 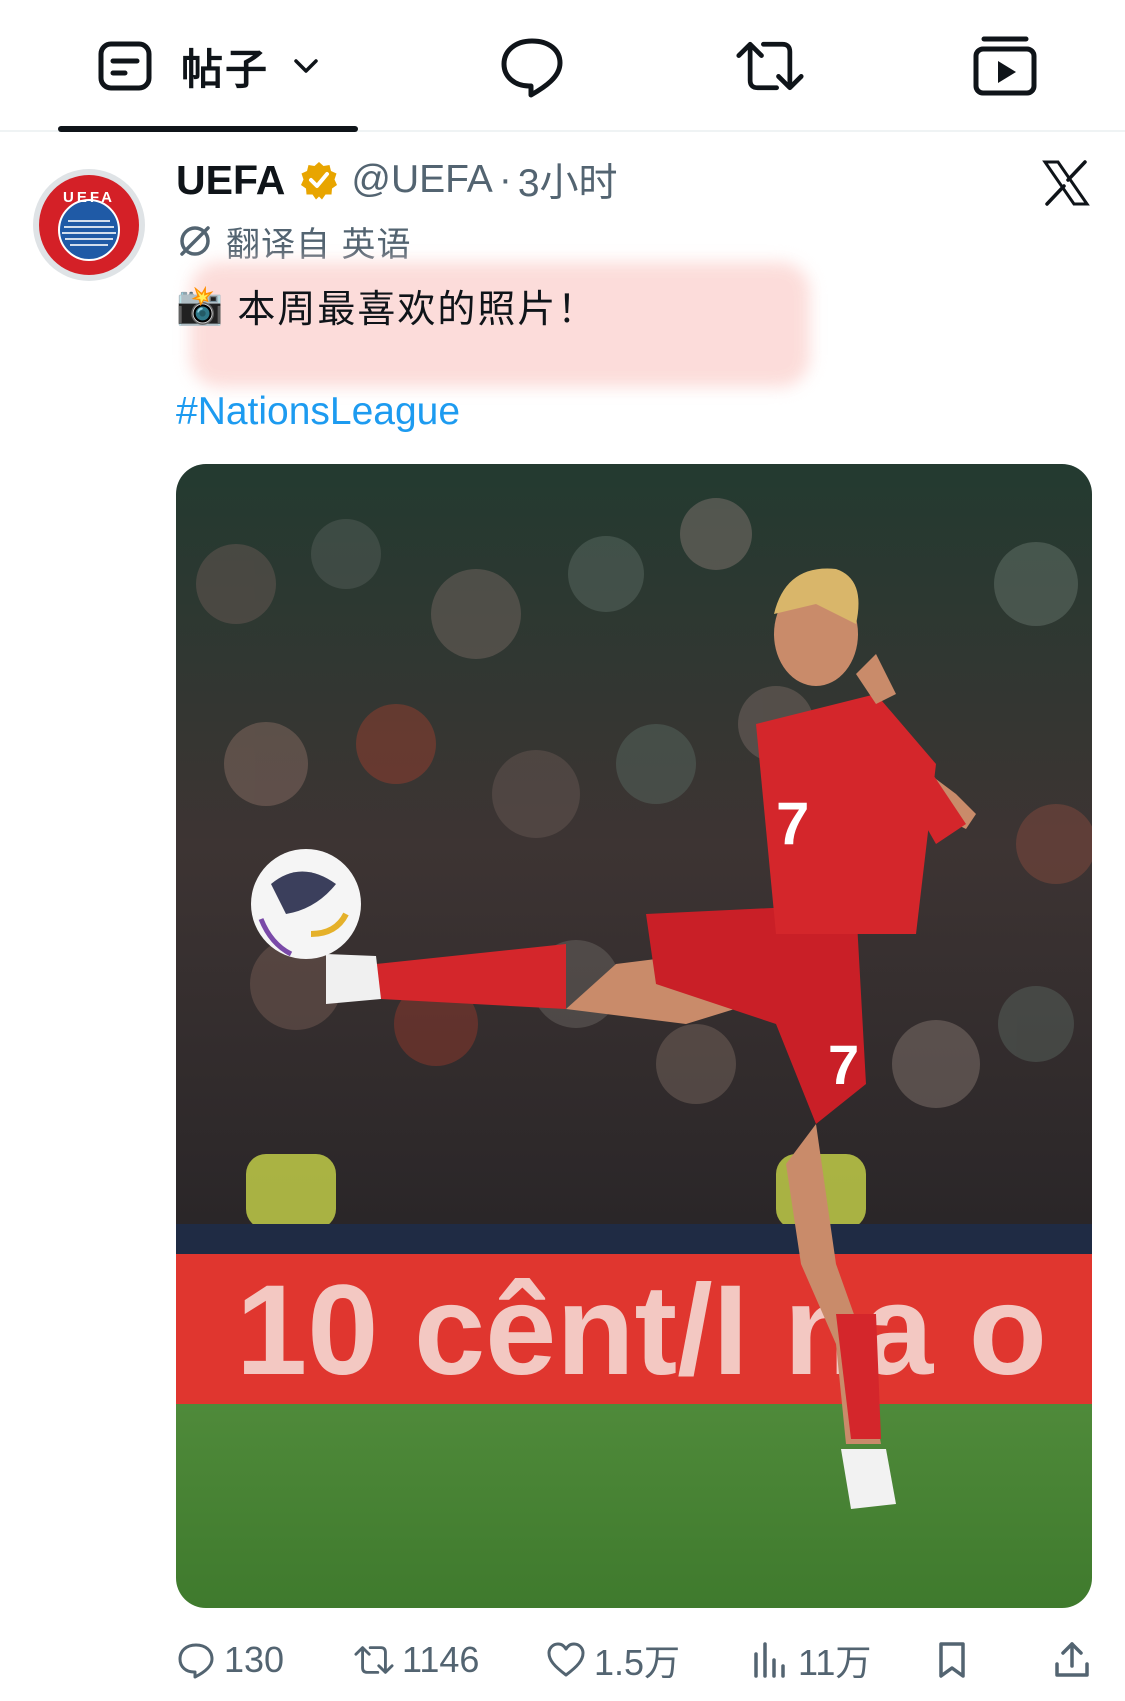 I want to click on tab-bar: 帖子, so click(x=562, y=66).